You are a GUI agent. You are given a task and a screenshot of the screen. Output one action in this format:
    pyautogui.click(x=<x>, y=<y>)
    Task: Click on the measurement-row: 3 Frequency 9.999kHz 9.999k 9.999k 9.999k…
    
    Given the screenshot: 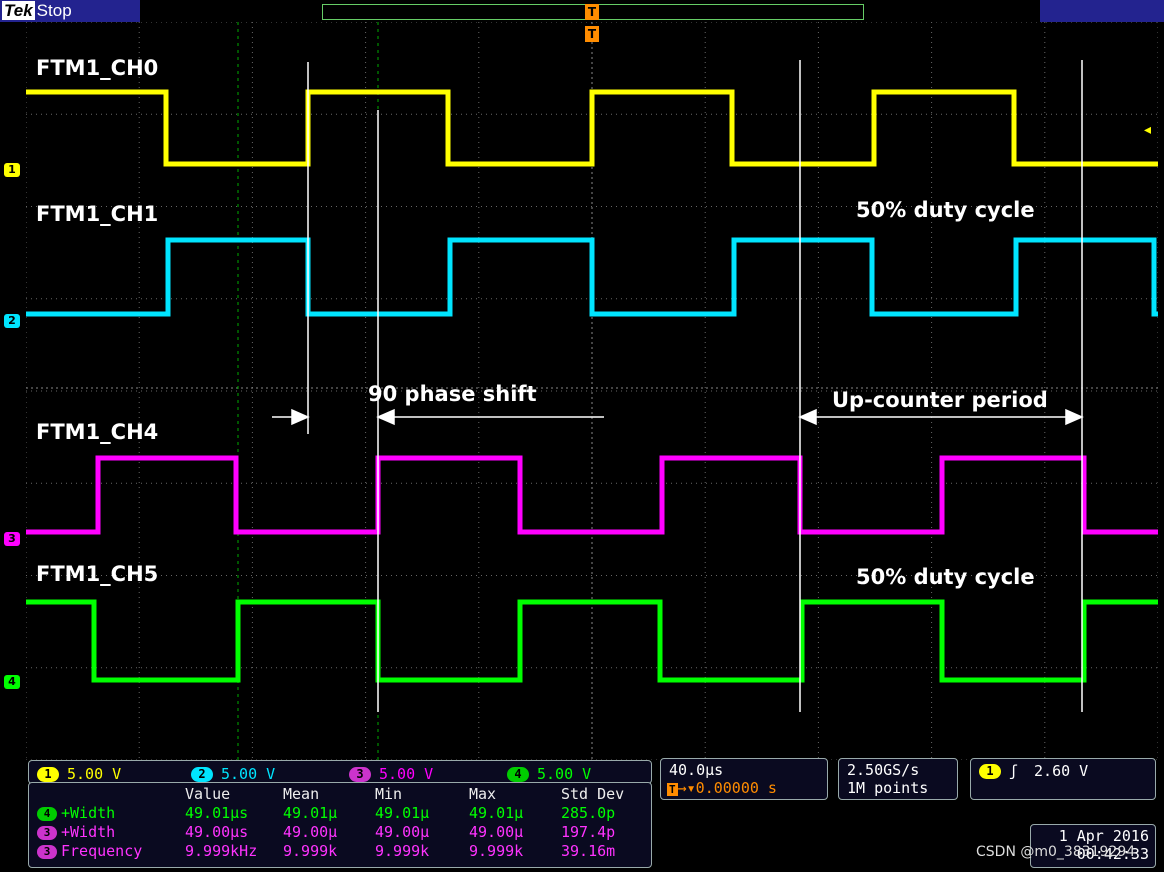 What is the action you would take?
    pyautogui.click(x=334, y=851)
    